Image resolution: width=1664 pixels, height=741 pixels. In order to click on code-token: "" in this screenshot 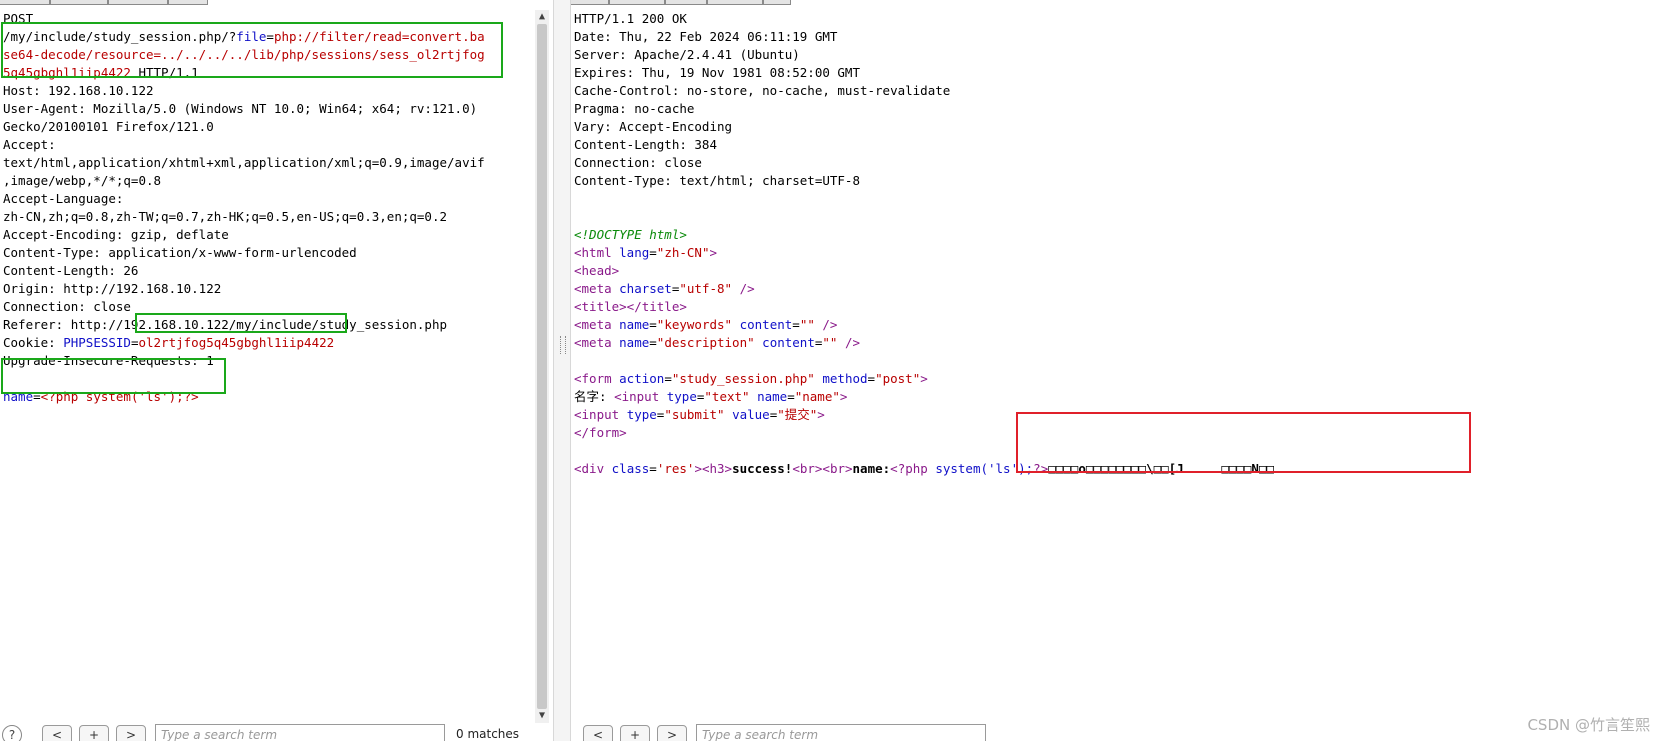, I will do `click(807, 324)`.